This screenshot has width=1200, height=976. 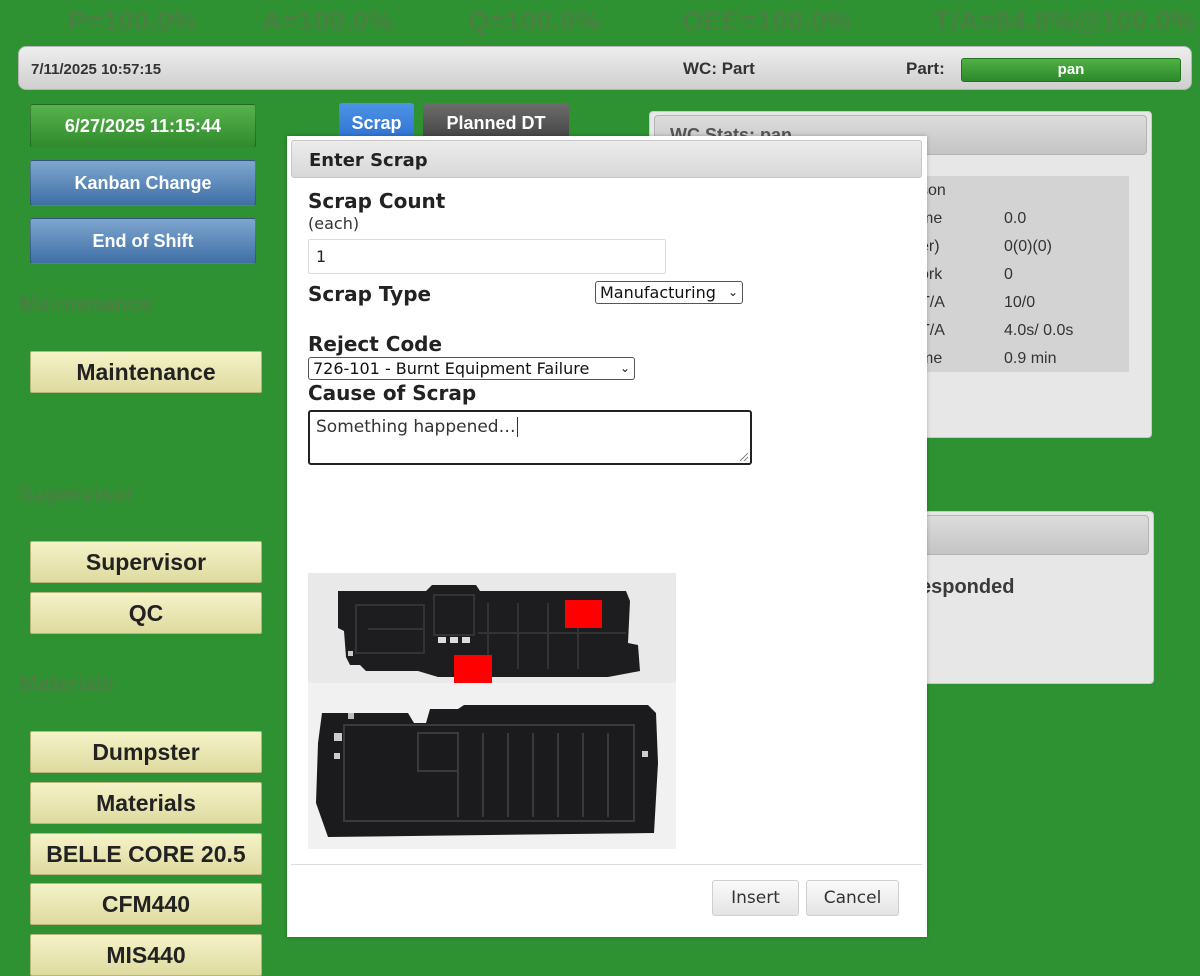 I want to click on mis440-button: MIS440, so click(x=146, y=955).